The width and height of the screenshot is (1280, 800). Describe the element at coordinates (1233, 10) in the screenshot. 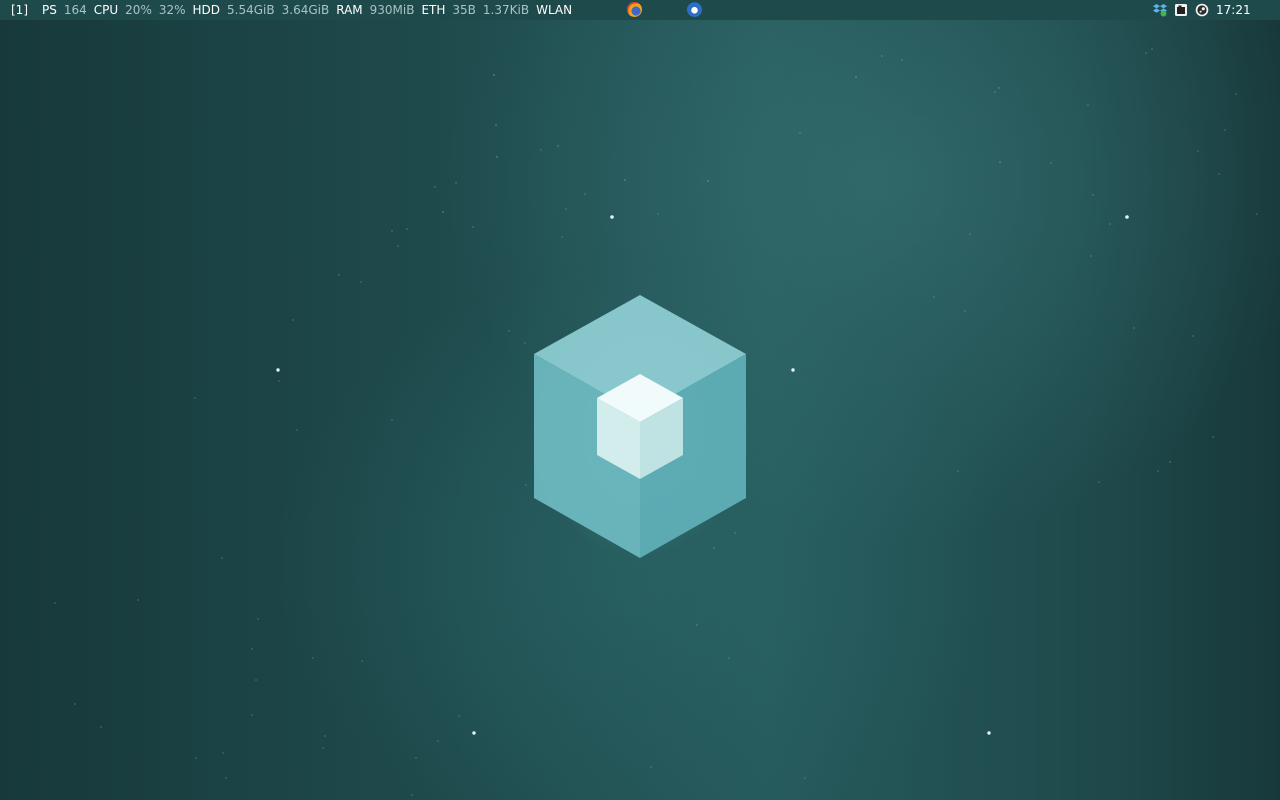

I see `clock: 17:21` at that location.